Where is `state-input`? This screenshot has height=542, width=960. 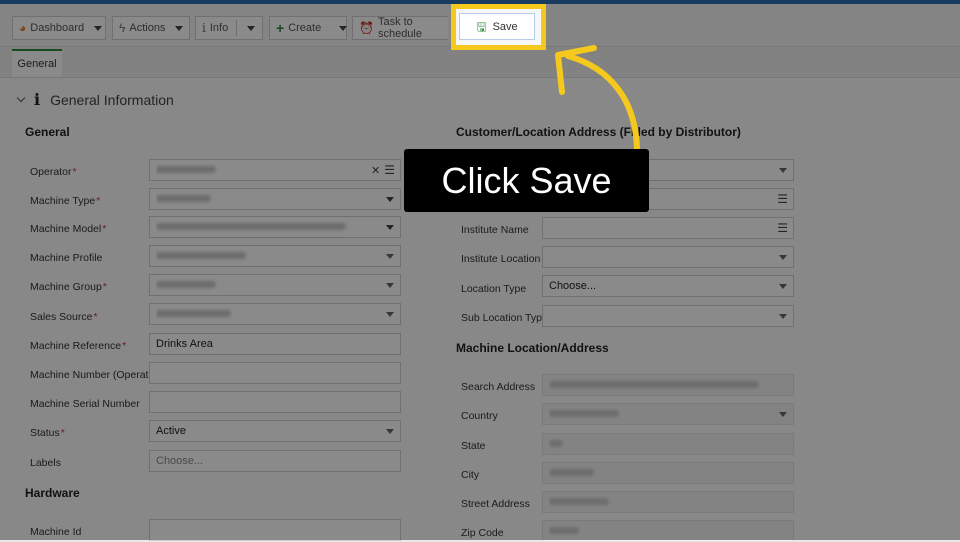 state-input is located at coordinates (668, 444).